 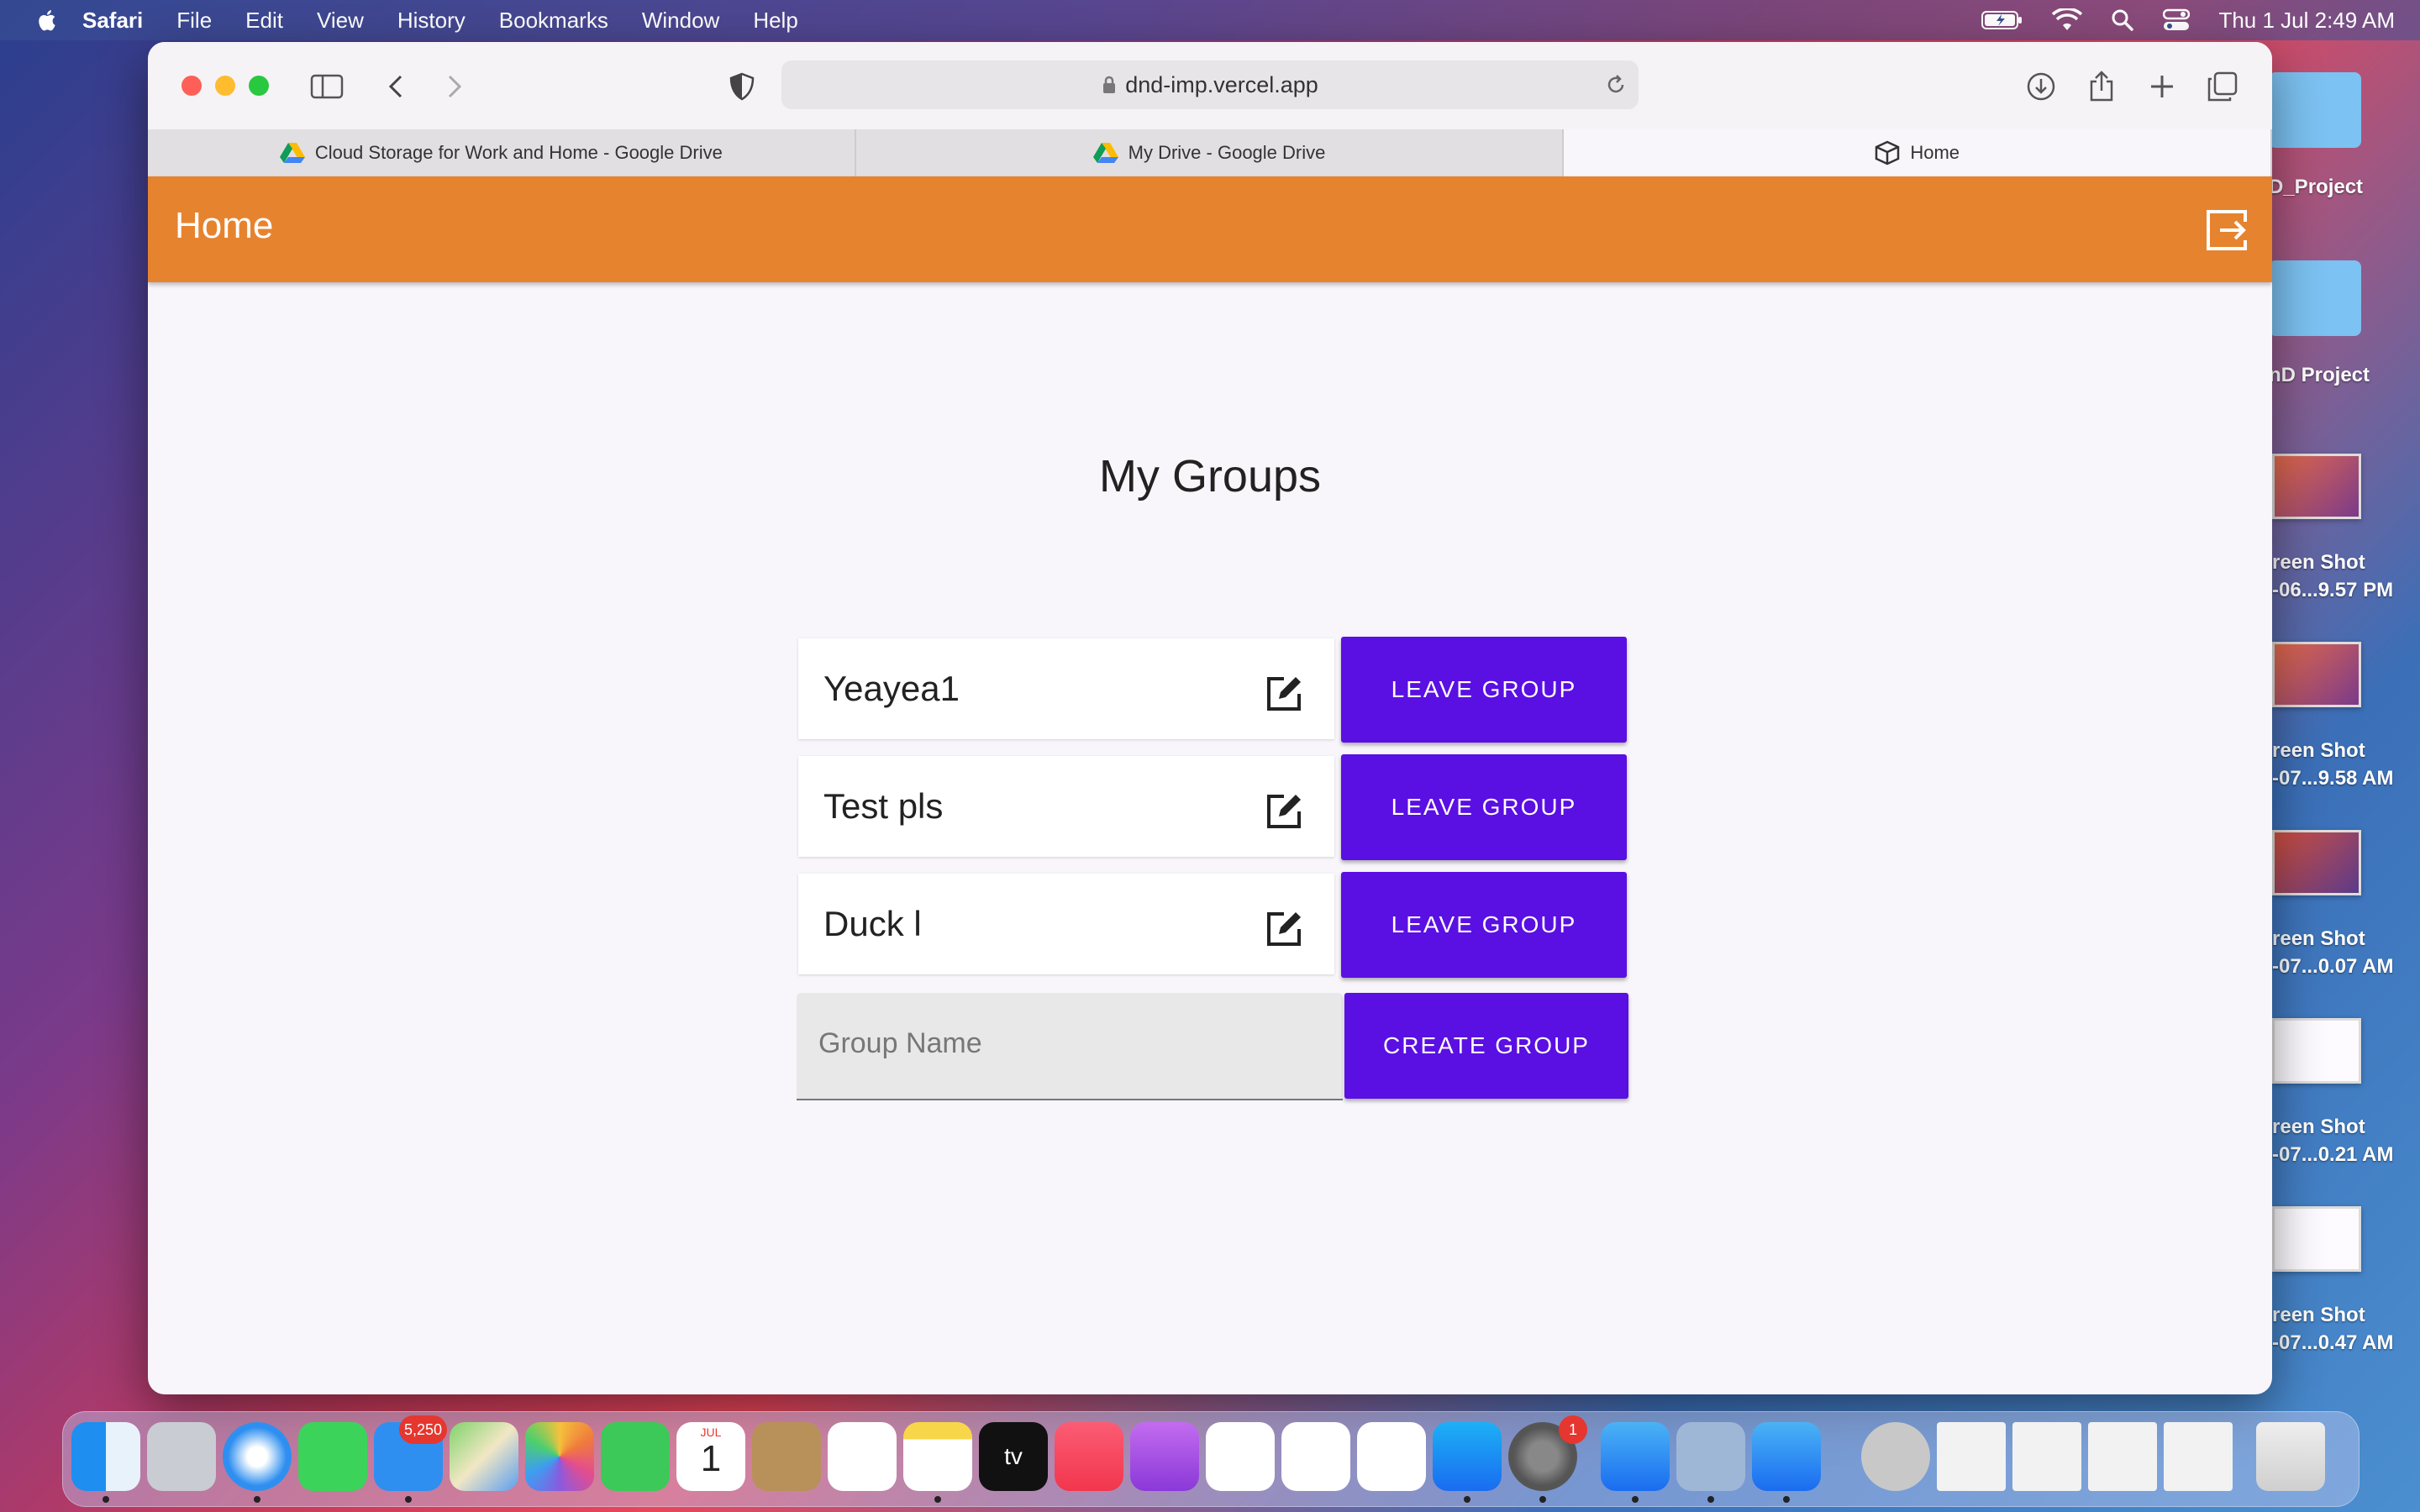 What do you see at coordinates (1888, 152) in the screenshot?
I see `box-icon` at bounding box center [1888, 152].